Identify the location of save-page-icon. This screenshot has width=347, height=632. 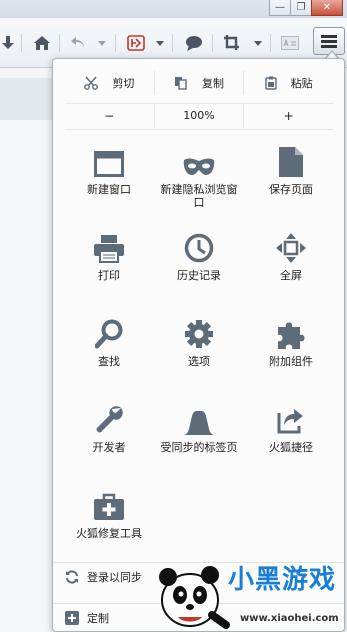
(291, 162).